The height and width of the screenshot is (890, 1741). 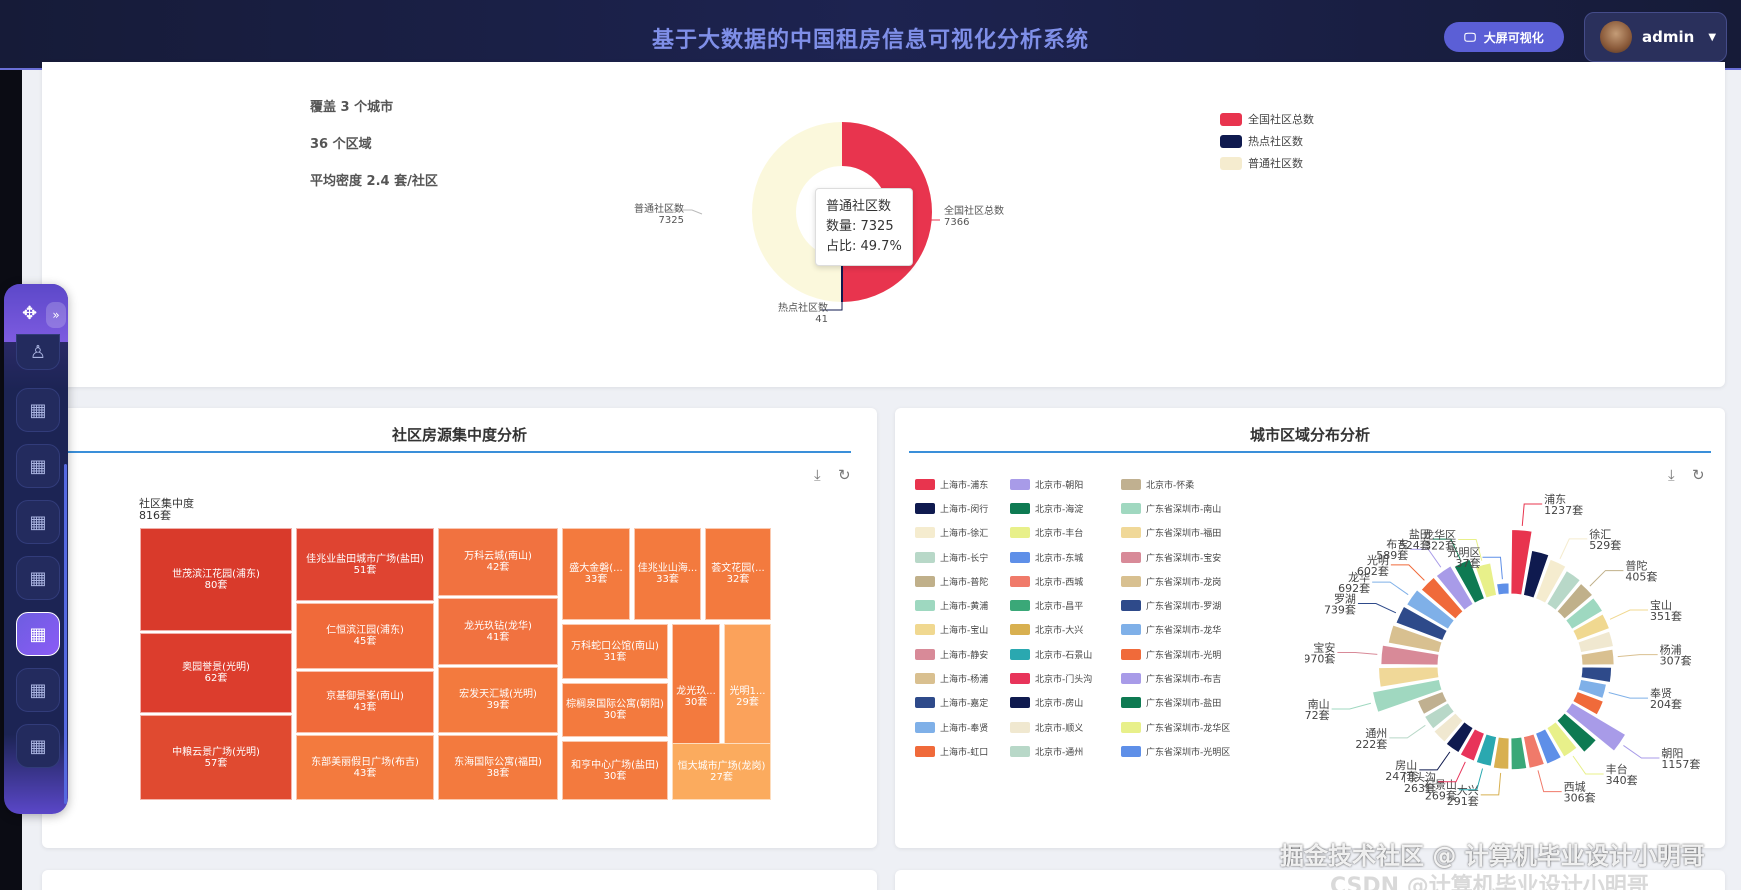 What do you see at coordinates (615, 651) in the screenshot?
I see `treemap-cell: 万科蛇口公馆(南山) 31套` at bounding box center [615, 651].